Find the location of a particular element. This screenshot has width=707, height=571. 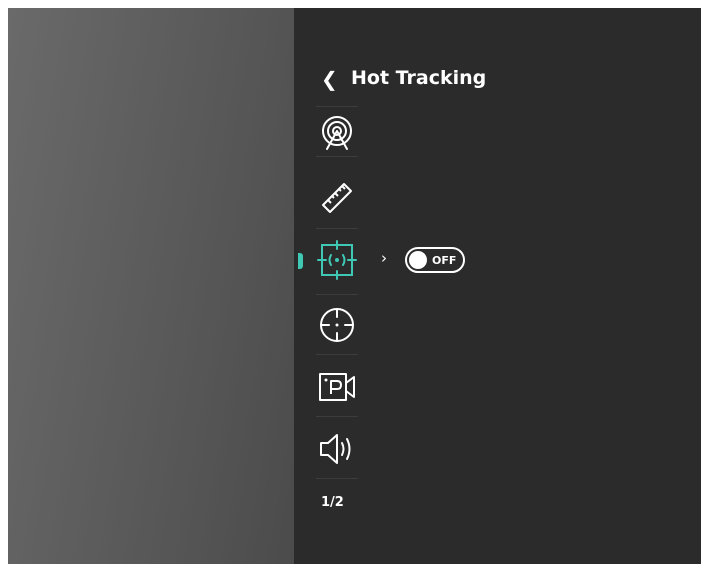

menu-item-reticle is located at coordinates (337, 325).